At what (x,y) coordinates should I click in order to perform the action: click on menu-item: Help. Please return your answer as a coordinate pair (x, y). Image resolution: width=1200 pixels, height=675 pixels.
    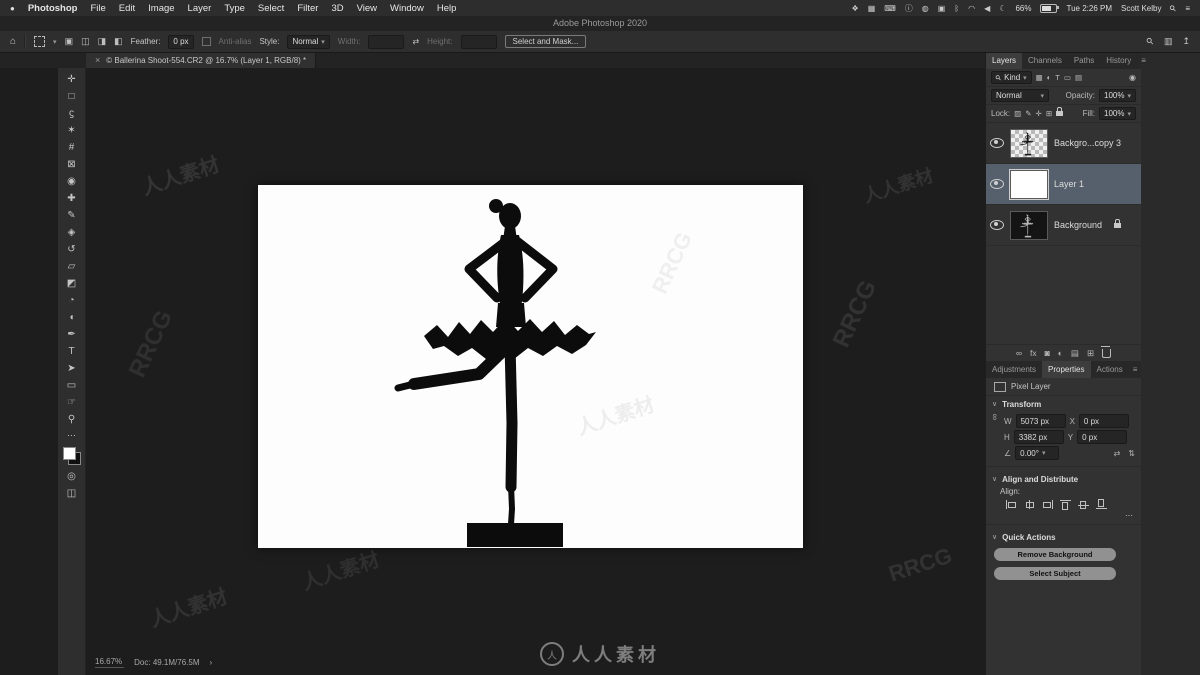
    Looking at the image, I should click on (447, 8).